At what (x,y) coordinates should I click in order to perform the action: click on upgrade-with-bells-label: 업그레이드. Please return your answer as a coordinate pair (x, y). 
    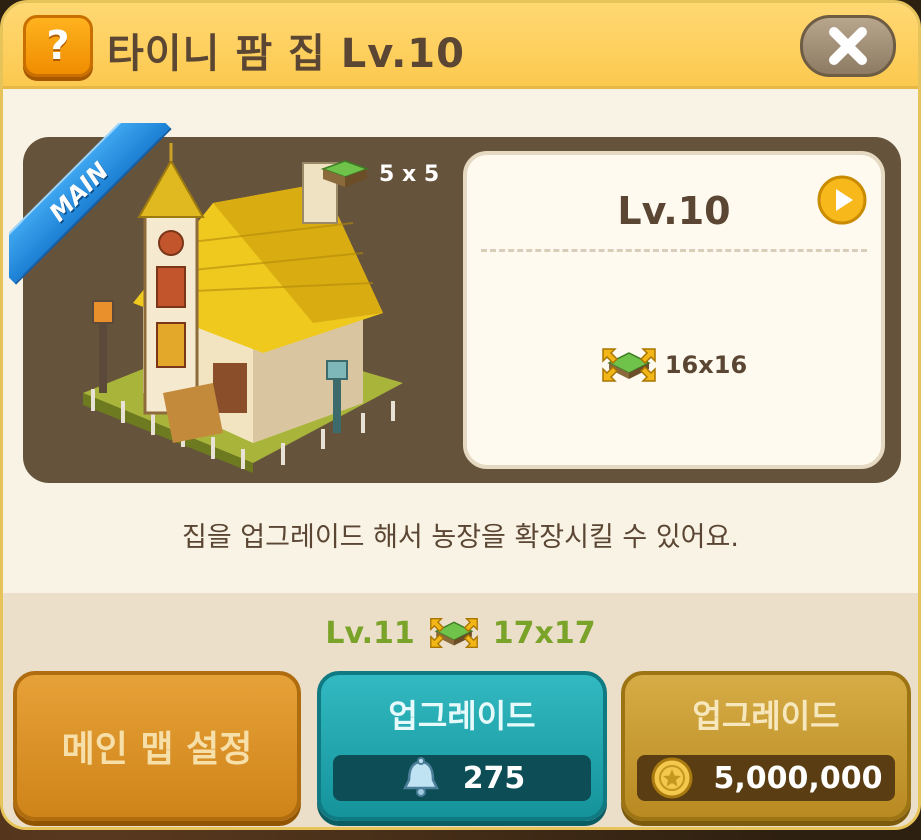
    Looking at the image, I should click on (462, 716).